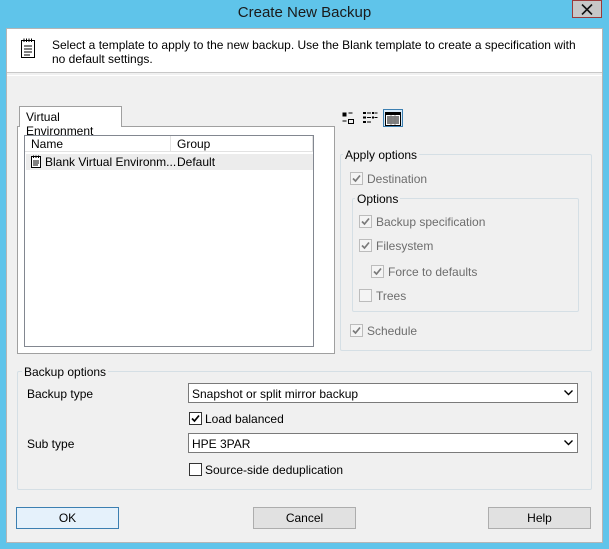 This screenshot has height=549, width=609. Describe the element at coordinates (51, 444) in the screenshot. I see `sub-type-label: Sub type` at that location.